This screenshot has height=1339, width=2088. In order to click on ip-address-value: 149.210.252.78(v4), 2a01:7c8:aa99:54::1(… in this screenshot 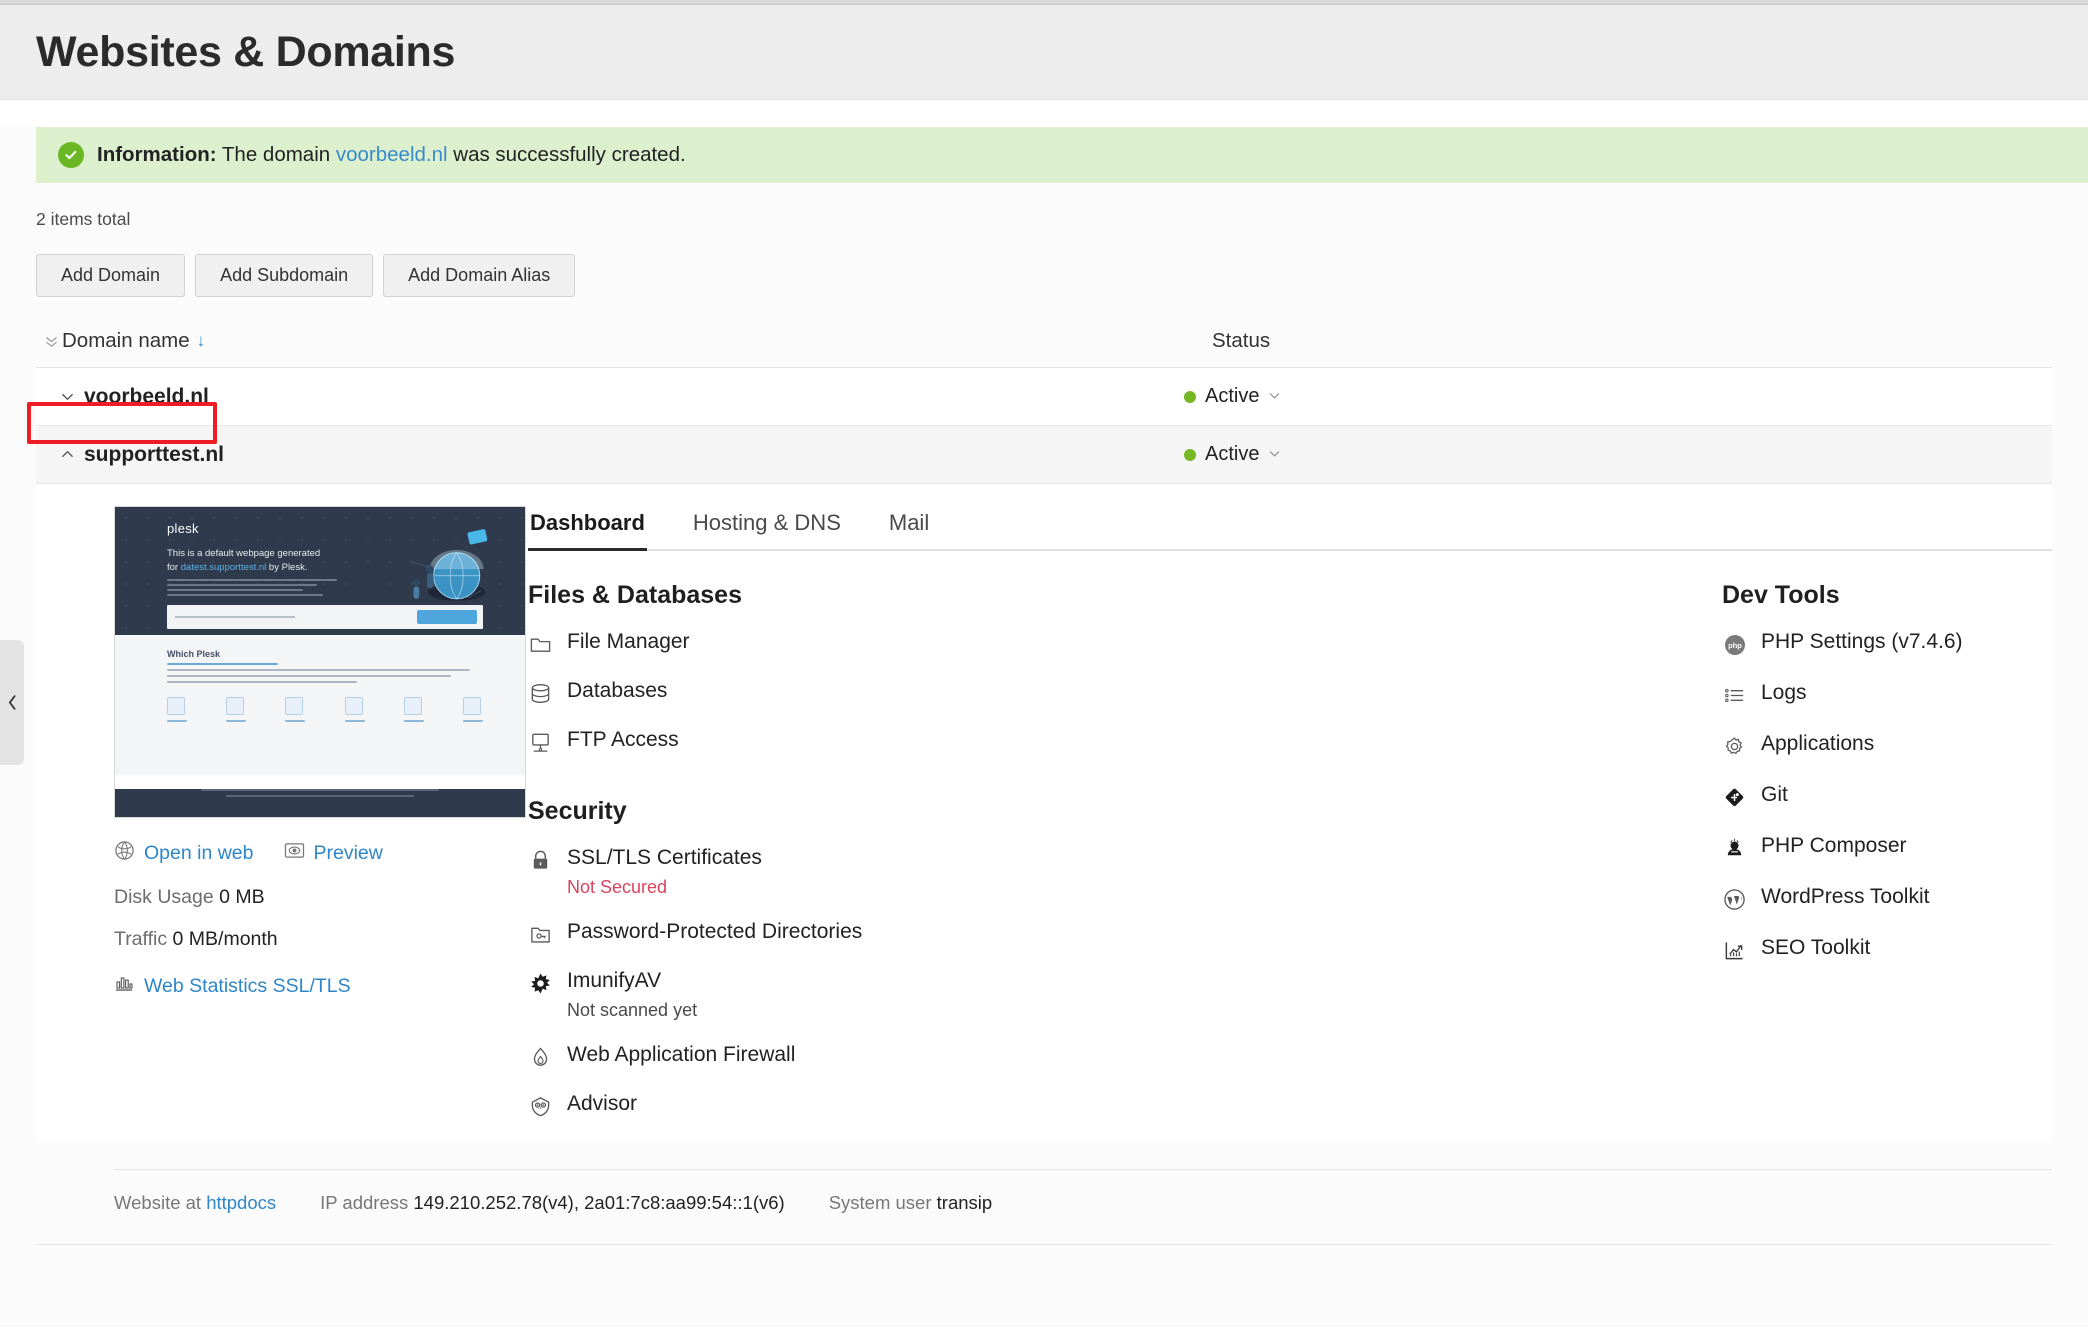, I will do `click(599, 1203)`.